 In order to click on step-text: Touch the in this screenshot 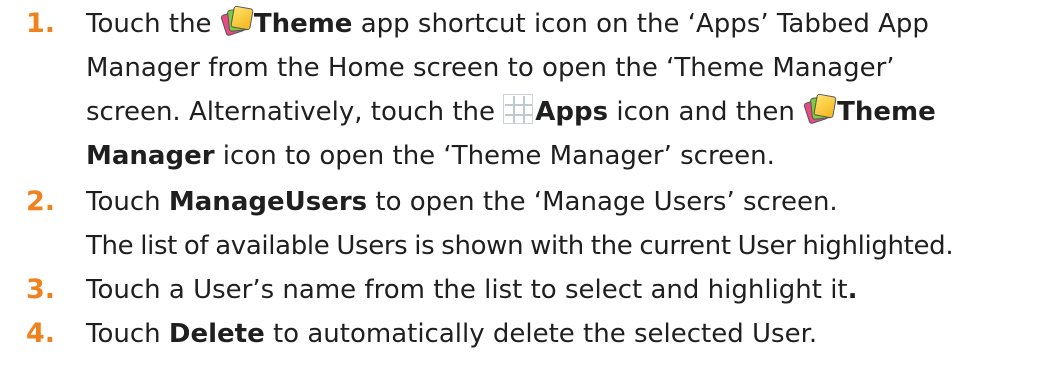, I will do `click(153, 24)`.